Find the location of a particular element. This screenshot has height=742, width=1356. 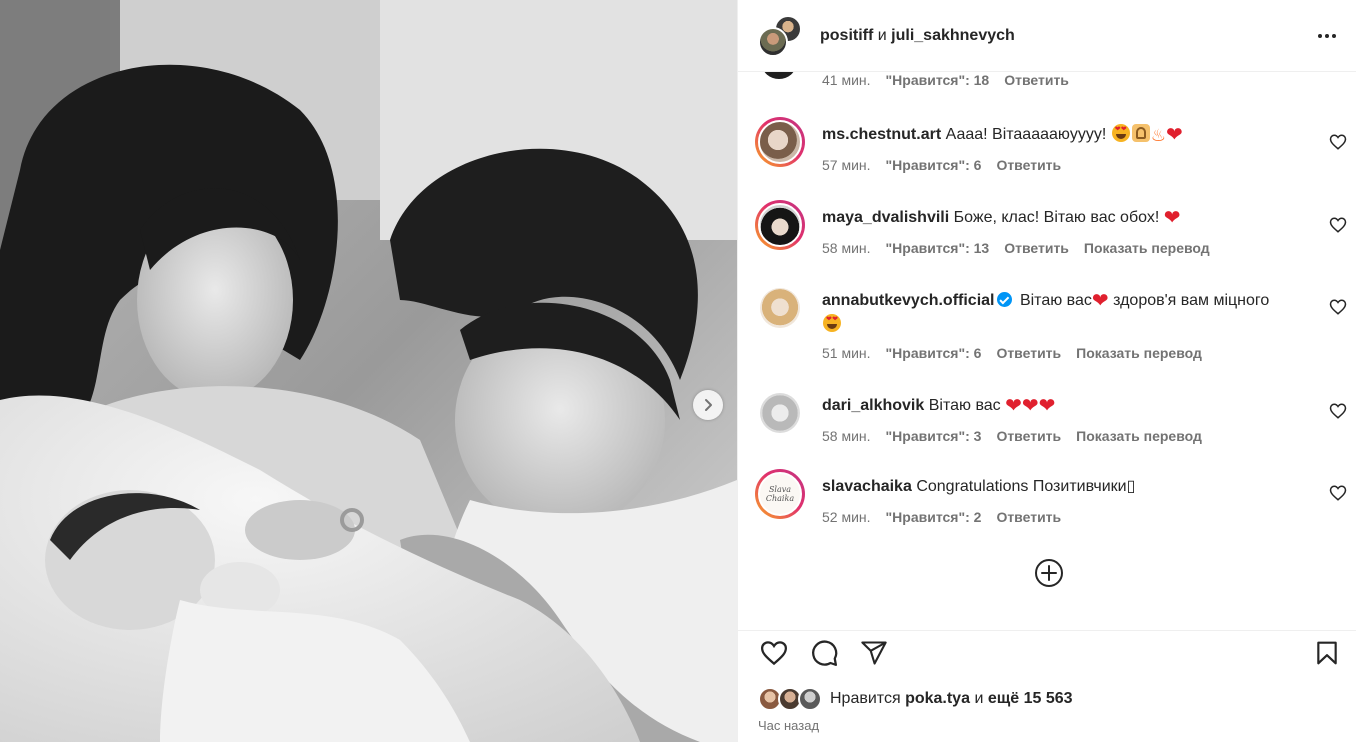

comment-time: 57 мин. is located at coordinates (846, 165).